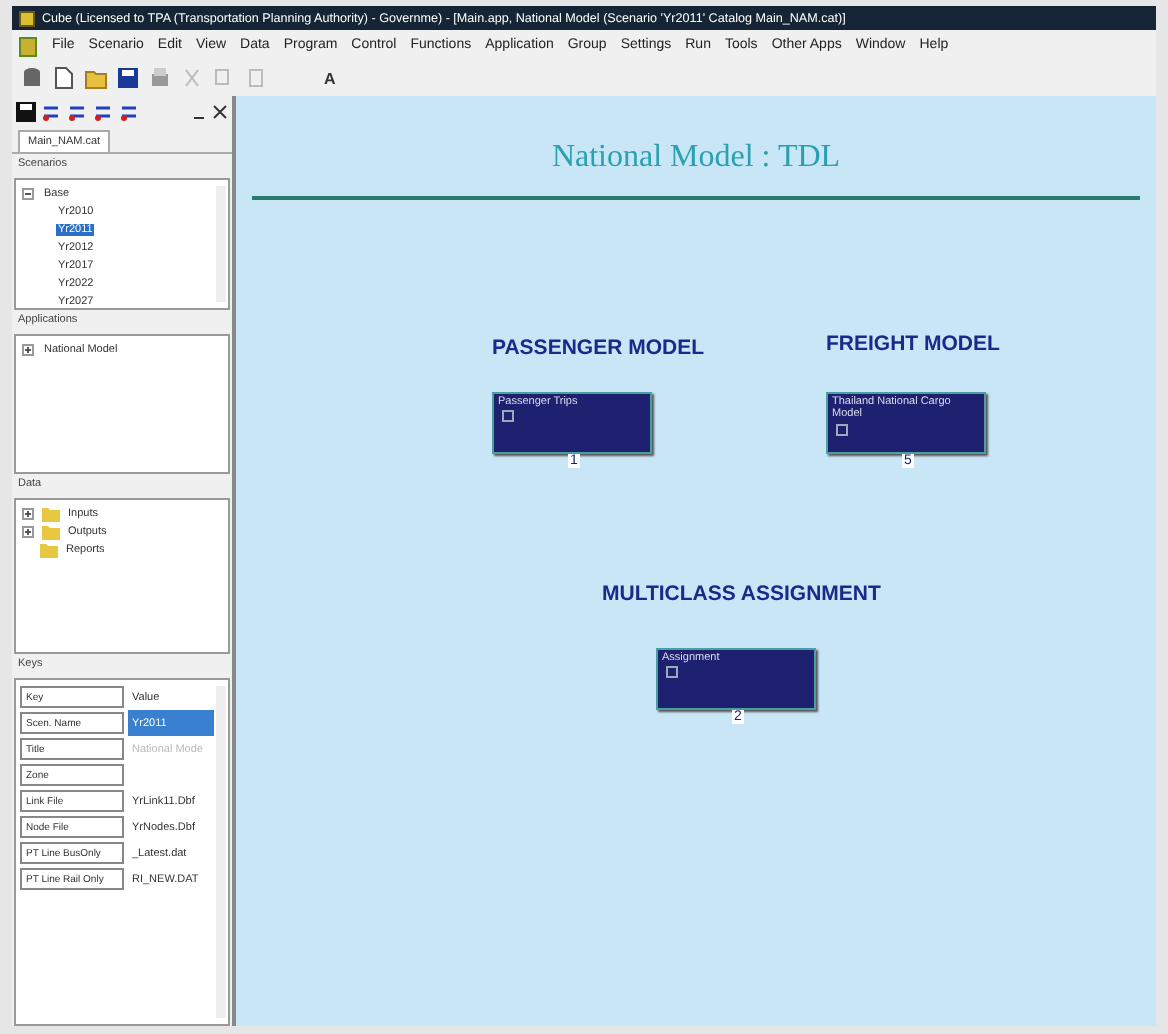 This screenshot has width=1168, height=1034. I want to click on diagram-title: National Model : TDL, so click(696, 158).